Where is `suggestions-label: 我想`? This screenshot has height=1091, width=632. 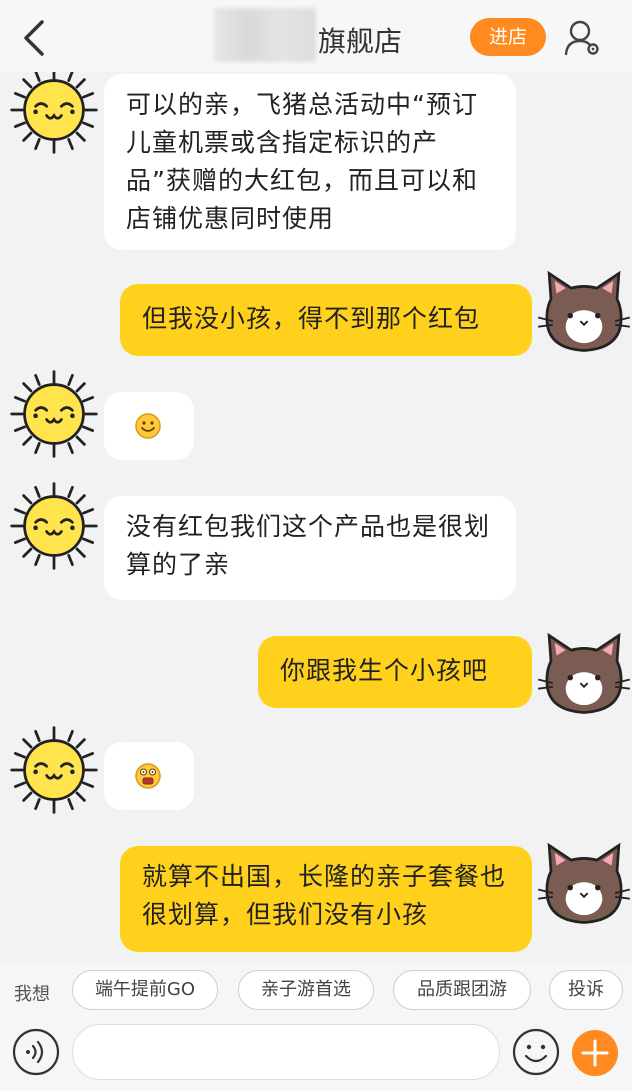 suggestions-label: 我想 is located at coordinates (32, 994).